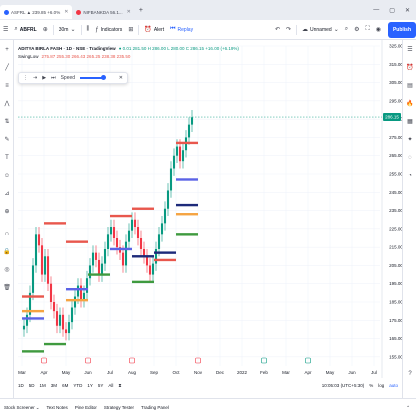 This screenshot has width=416, height=416. I want to click on text-icon: T, so click(7, 158).